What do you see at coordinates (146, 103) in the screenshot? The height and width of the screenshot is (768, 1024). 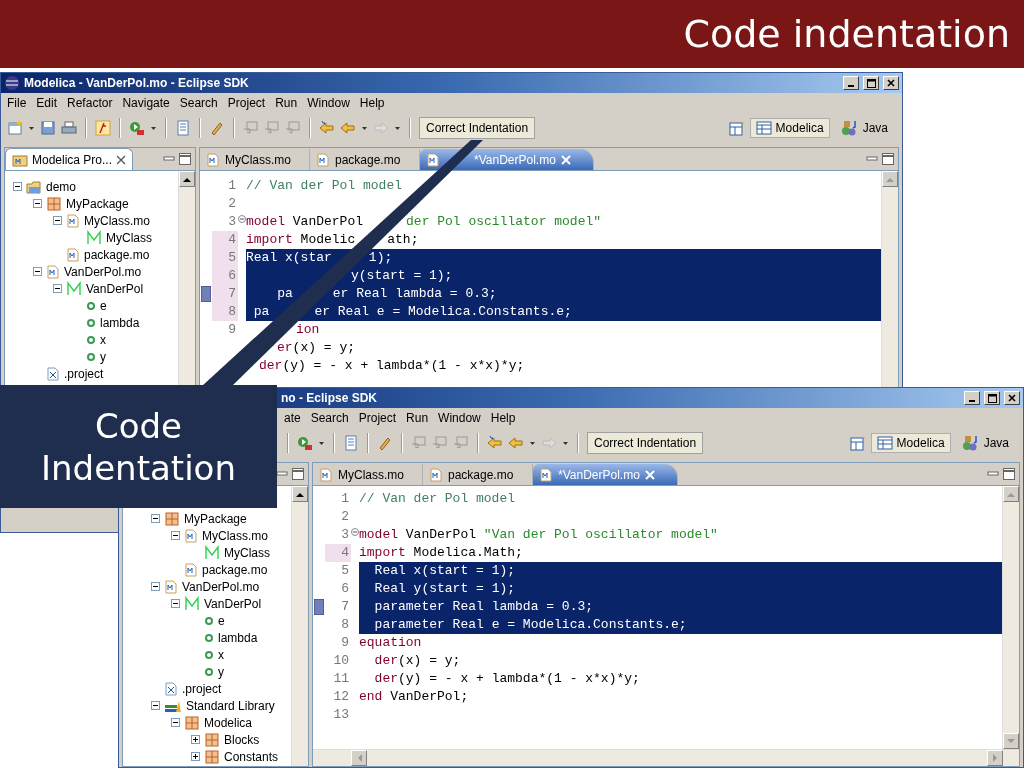 I see `menu-item: Navigate` at bounding box center [146, 103].